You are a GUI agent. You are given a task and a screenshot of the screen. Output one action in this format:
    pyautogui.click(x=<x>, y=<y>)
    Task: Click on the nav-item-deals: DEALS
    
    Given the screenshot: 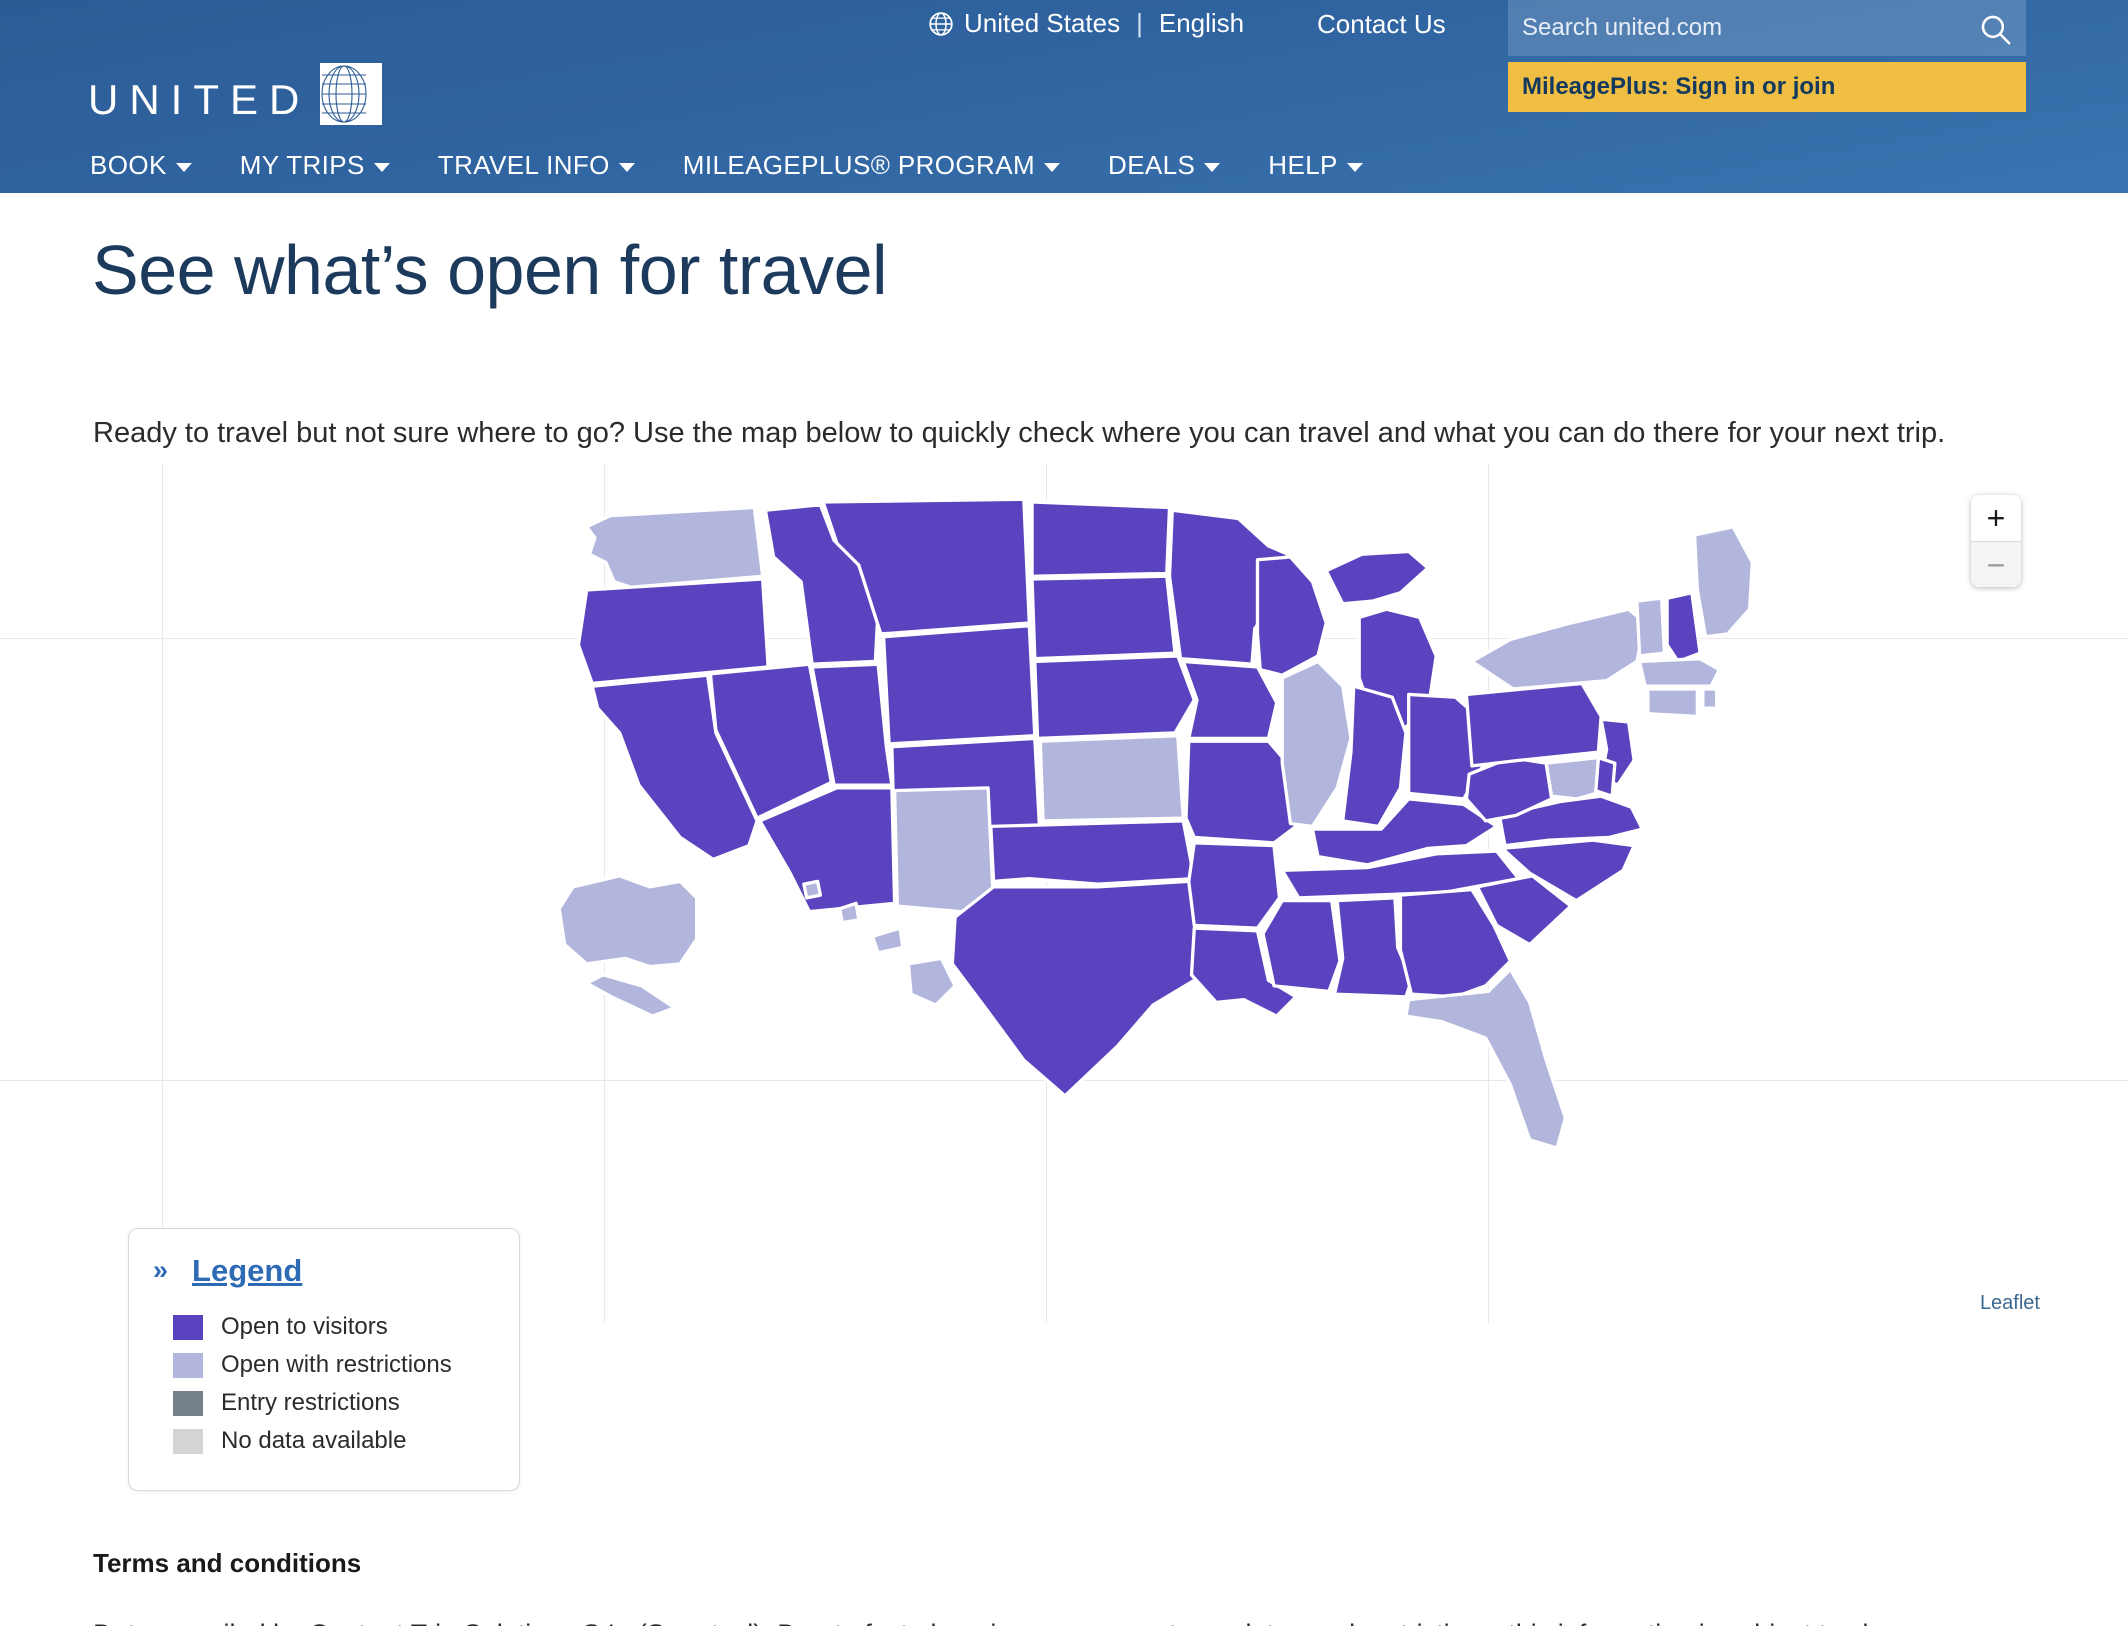 What is the action you would take?
    pyautogui.click(x=1164, y=165)
    